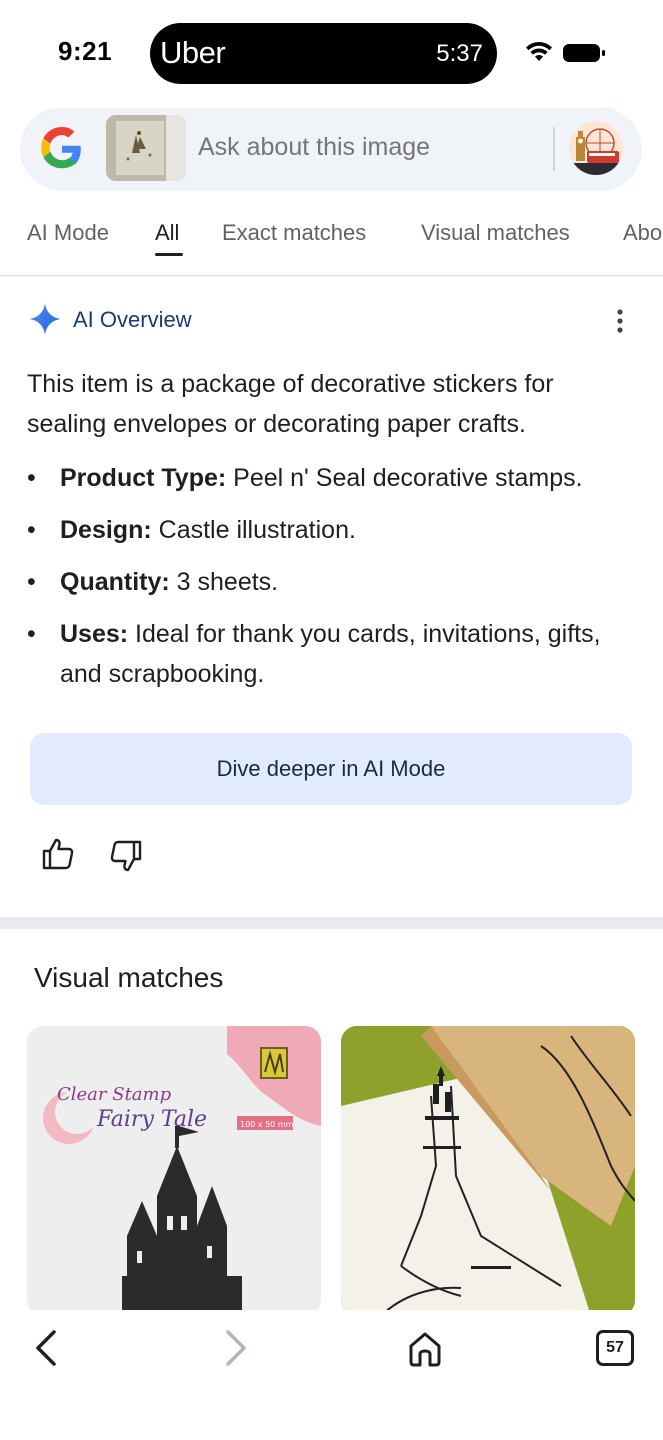 Image resolution: width=663 pixels, height=1440 pixels. What do you see at coordinates (425, 1349) in the screenshot?
I see `home-icon` at bounding box center [425, 1349].